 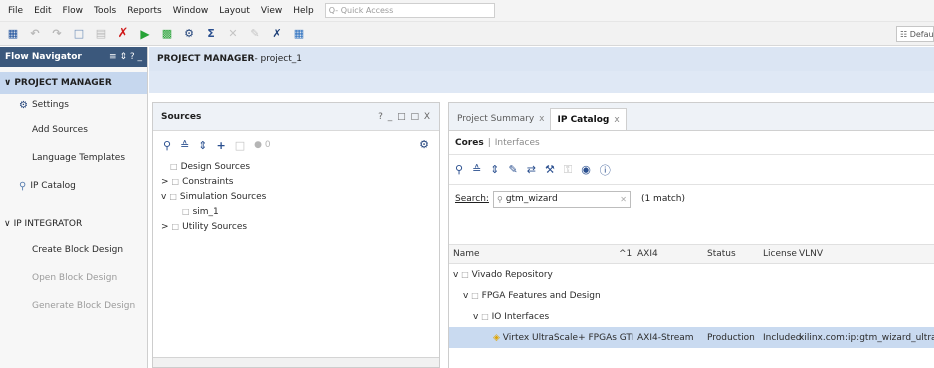 What do you see at coordinates (215, 226) in the screenshot?
I see `tree-label: Utility Sources` at bounding box center [215, 226].